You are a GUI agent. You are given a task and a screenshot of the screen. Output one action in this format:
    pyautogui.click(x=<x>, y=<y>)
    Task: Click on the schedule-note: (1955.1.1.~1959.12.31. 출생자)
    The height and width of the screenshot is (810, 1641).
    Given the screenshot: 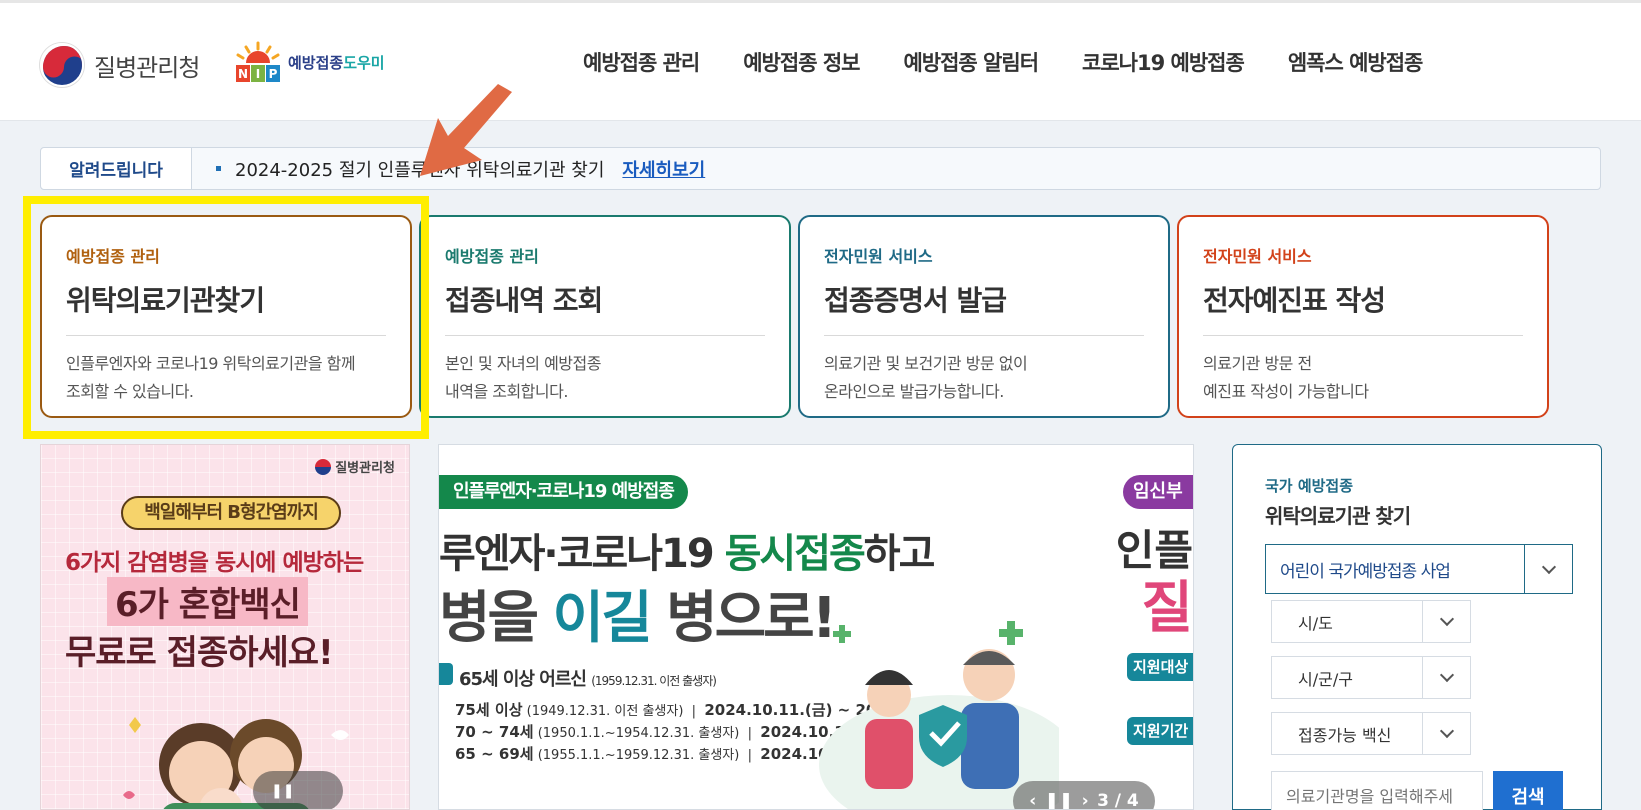 What is the action you would take?
    pyautogui.click(x=638, y=755)
    